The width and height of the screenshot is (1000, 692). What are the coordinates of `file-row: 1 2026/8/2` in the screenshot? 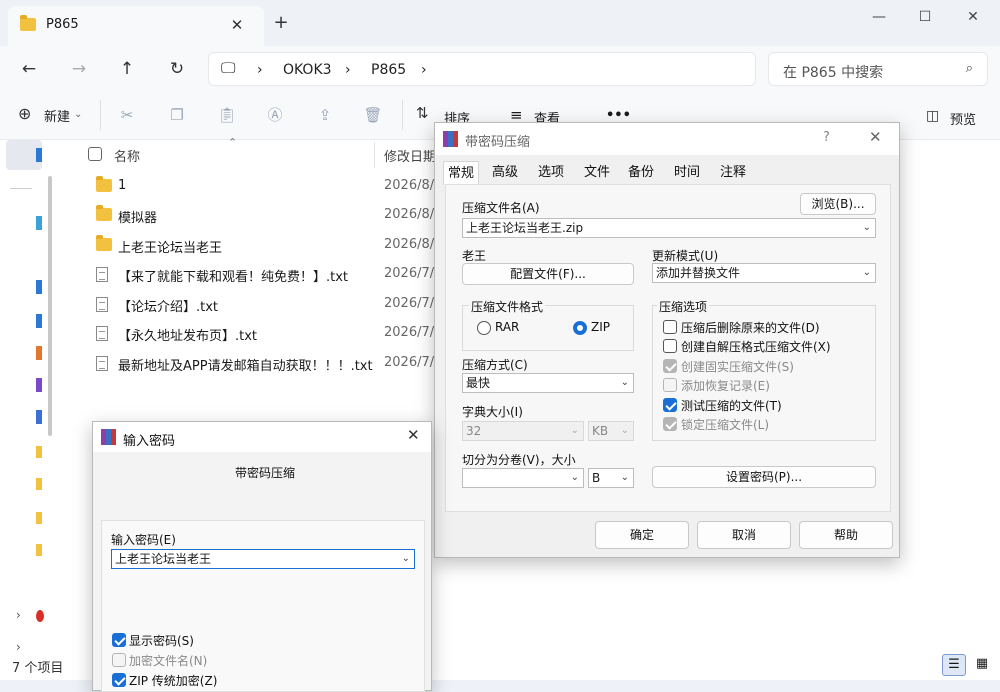 It's located at (252, 187).